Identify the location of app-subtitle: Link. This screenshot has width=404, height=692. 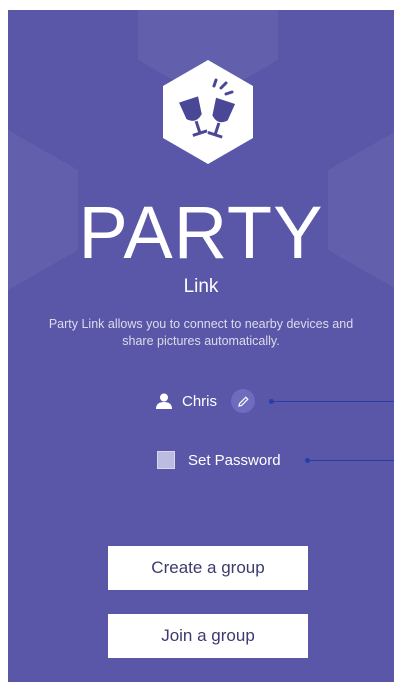
(201, 286).